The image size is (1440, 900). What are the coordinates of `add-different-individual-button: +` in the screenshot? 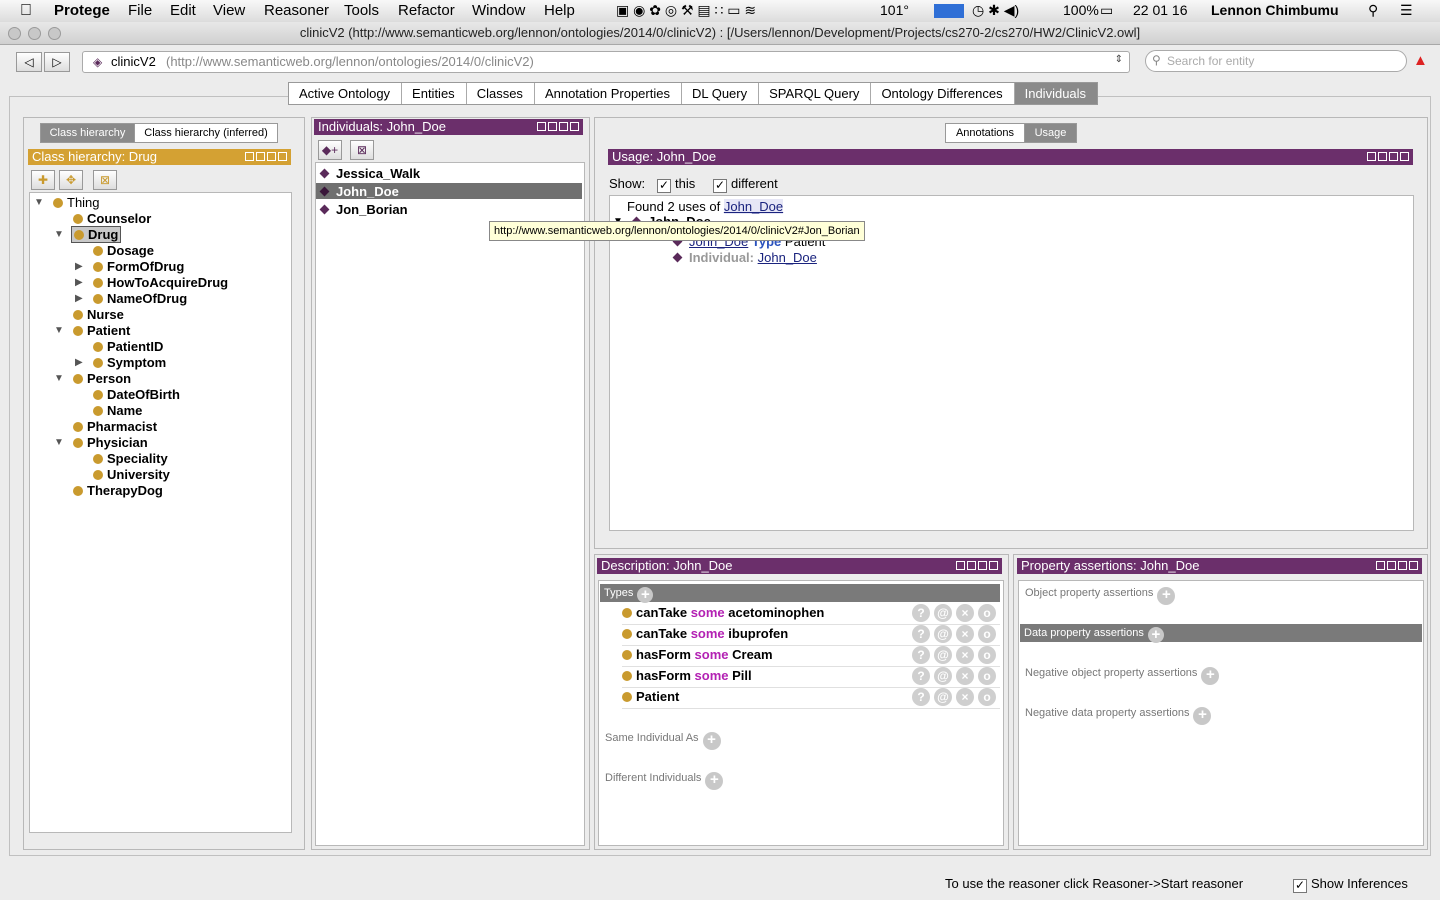 It's located at (714, 781).